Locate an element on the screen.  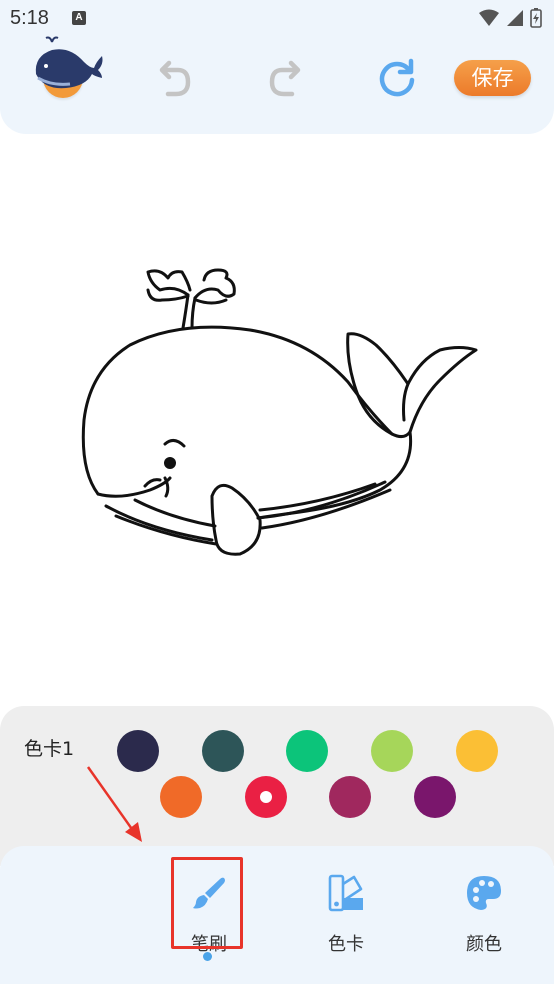
status-time: 5:18 is located at coordinates (29, 18).